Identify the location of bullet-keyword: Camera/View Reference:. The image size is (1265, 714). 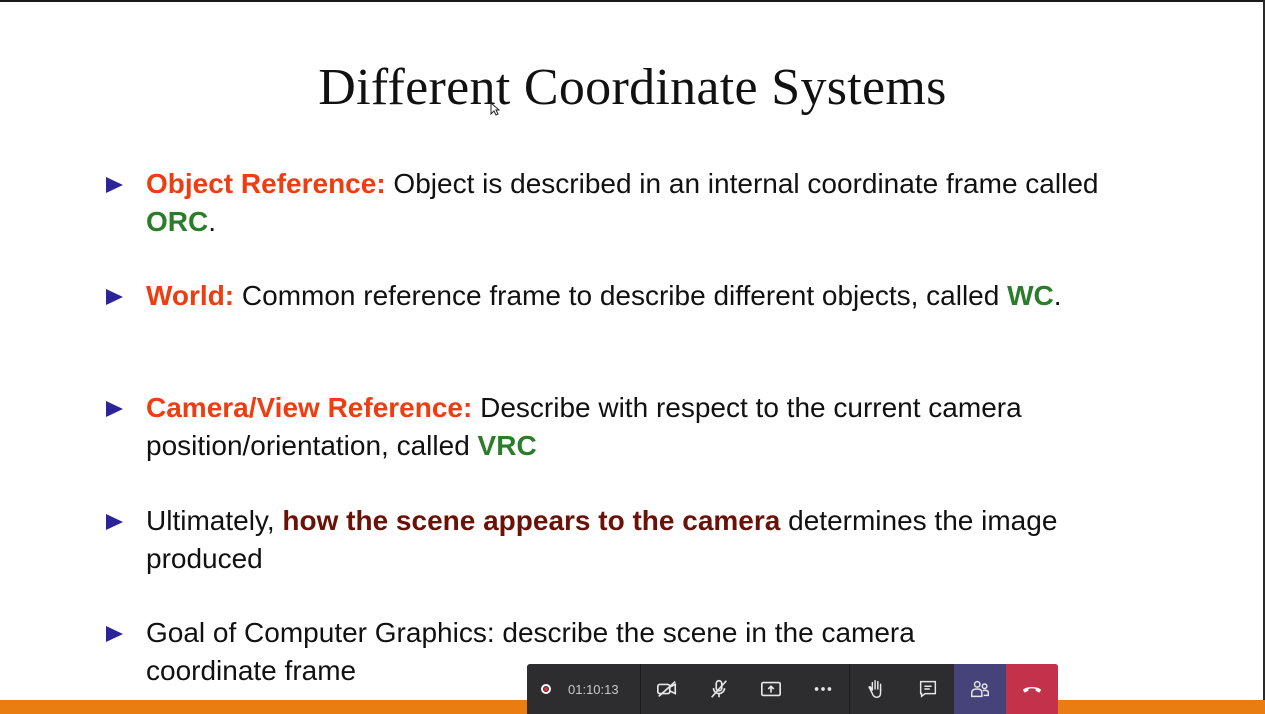
(309, 407).